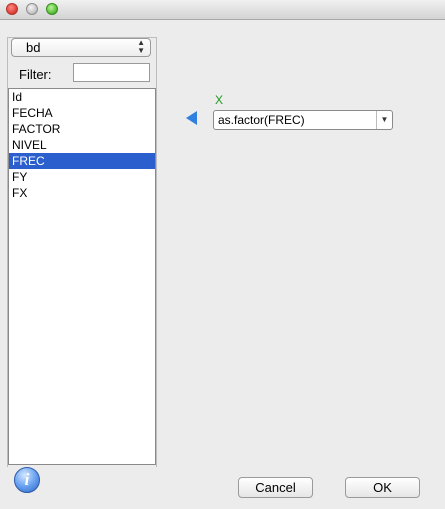  I want to click on minimize-window-icon, so click(32, 9).